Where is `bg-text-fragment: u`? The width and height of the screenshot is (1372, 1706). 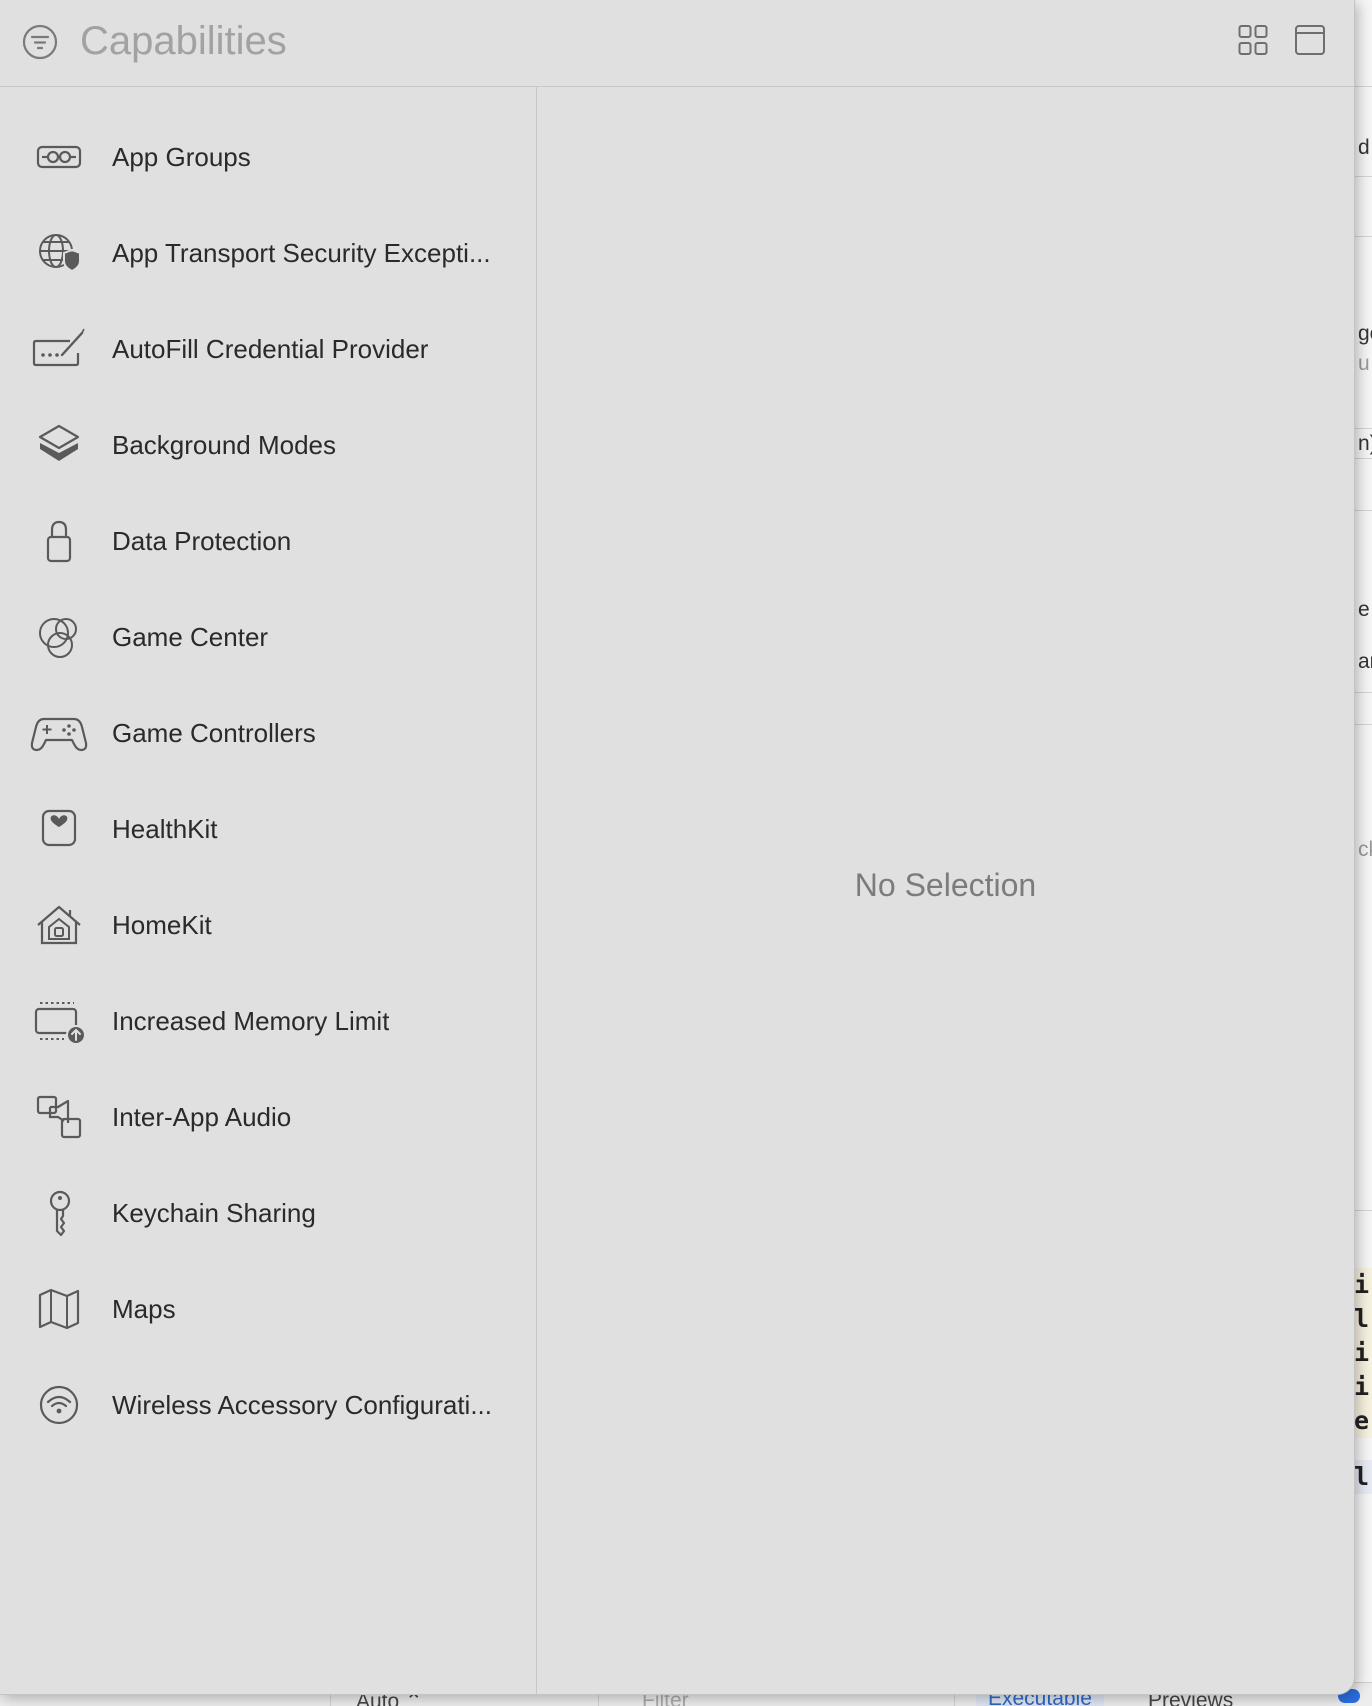 bg-text-fragment: u is located at coordinates (1364, 363).